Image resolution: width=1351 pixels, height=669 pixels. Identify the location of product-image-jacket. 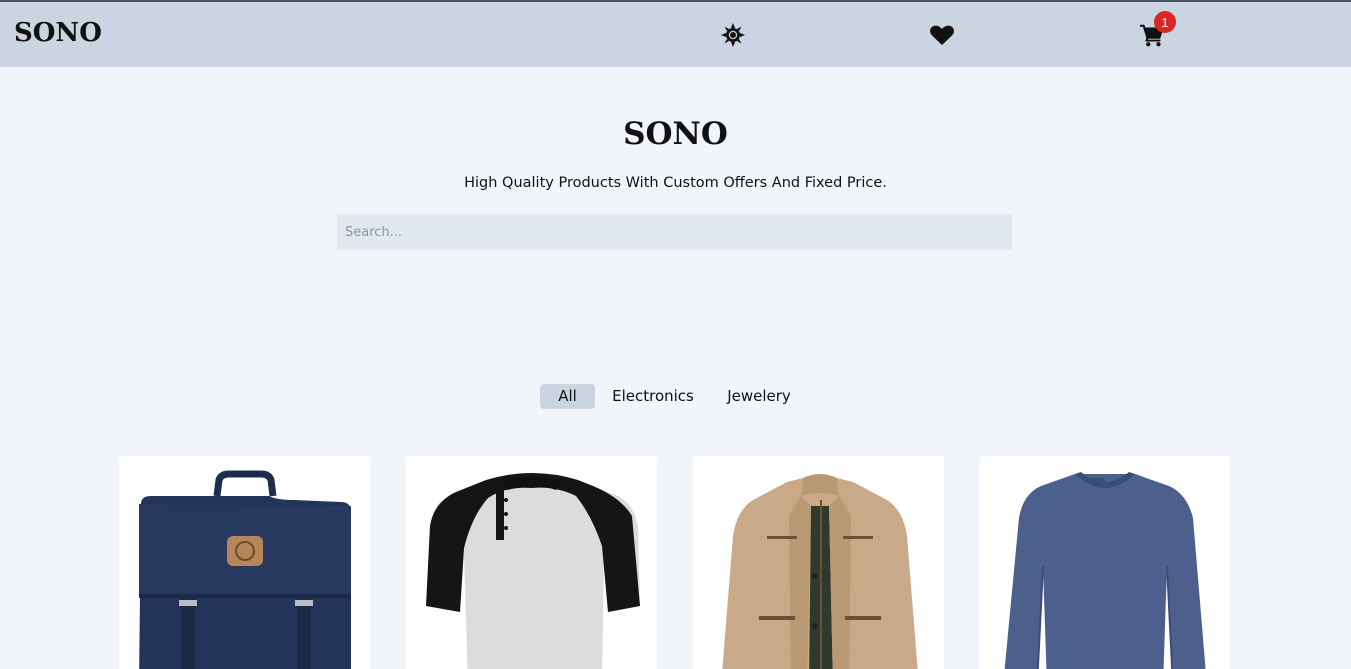
(820, 571).